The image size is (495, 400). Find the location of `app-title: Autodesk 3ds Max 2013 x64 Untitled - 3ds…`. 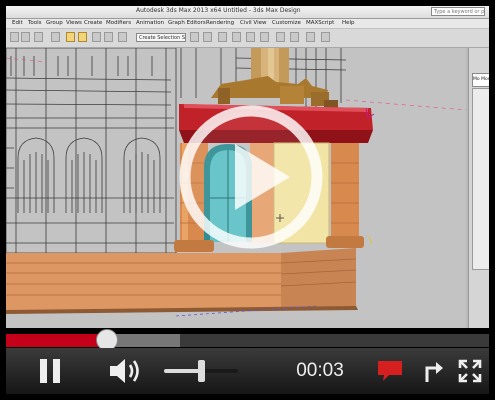

app-title: Autodesk 3ds Max 2013 x64 Untitled - 3ds… is located at coordinates (218, 10).